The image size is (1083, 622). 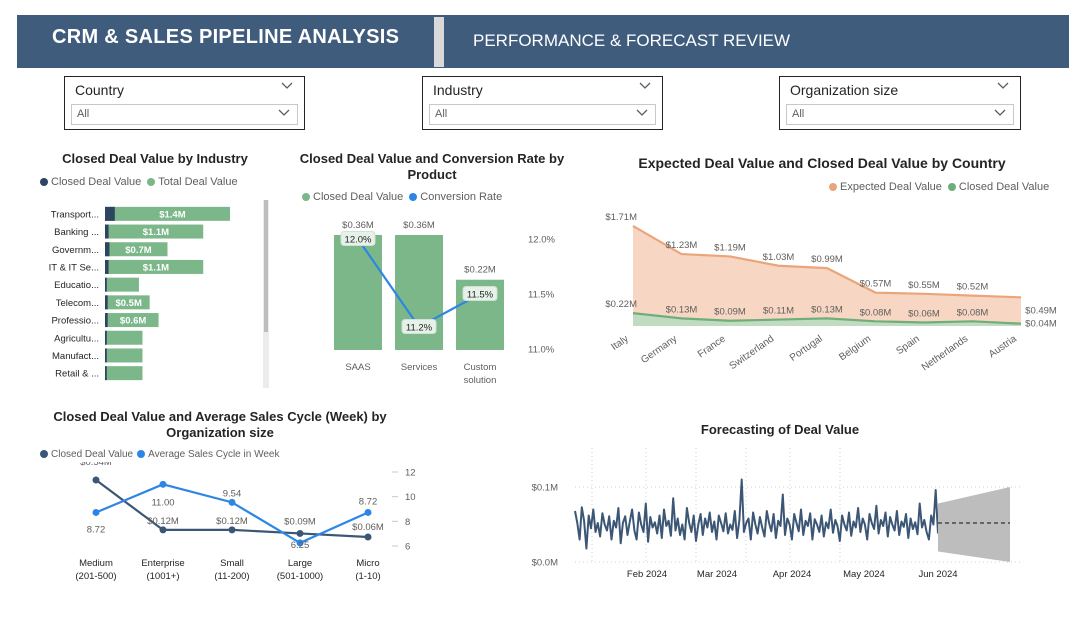 What do you see at coordinates (368, 527) in the screenshot?
I see `closed-data-label: $0.06M` at bounding box center [368, 527].